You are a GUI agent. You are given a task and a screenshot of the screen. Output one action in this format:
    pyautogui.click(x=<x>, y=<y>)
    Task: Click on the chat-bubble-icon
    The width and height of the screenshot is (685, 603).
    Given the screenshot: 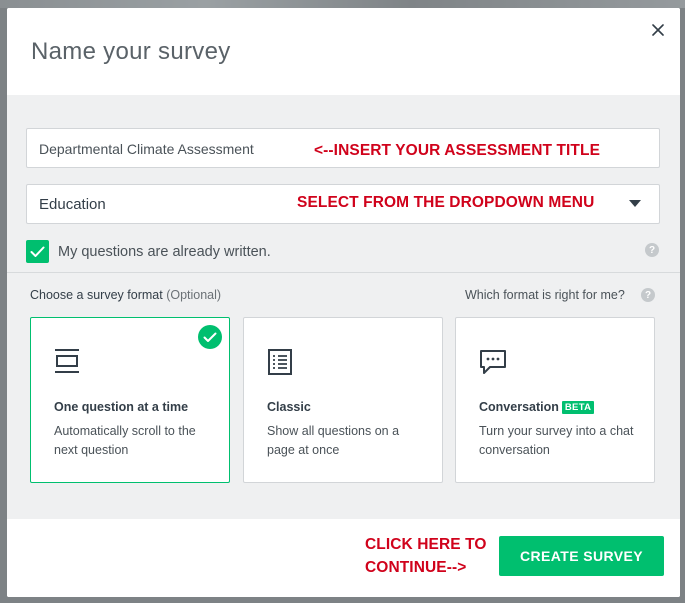 What is the action you would take?
    pyautogui.click(x=493, y=362)
    